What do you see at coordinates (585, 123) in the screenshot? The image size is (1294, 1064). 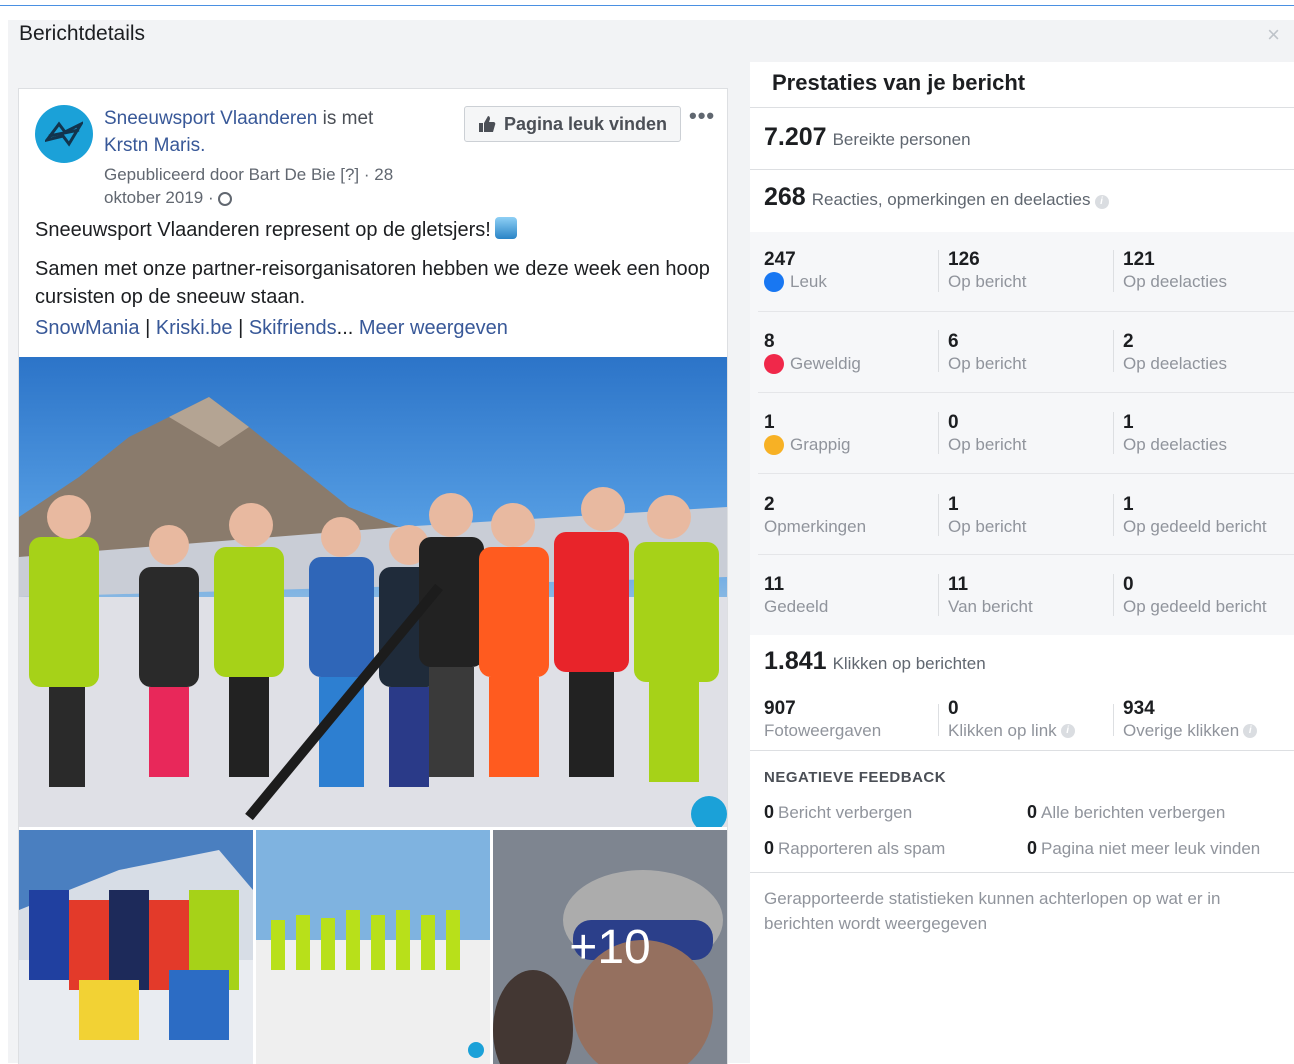 I see `like-page-label: Pagina leuk vinden` at bounding box center [585, 123].